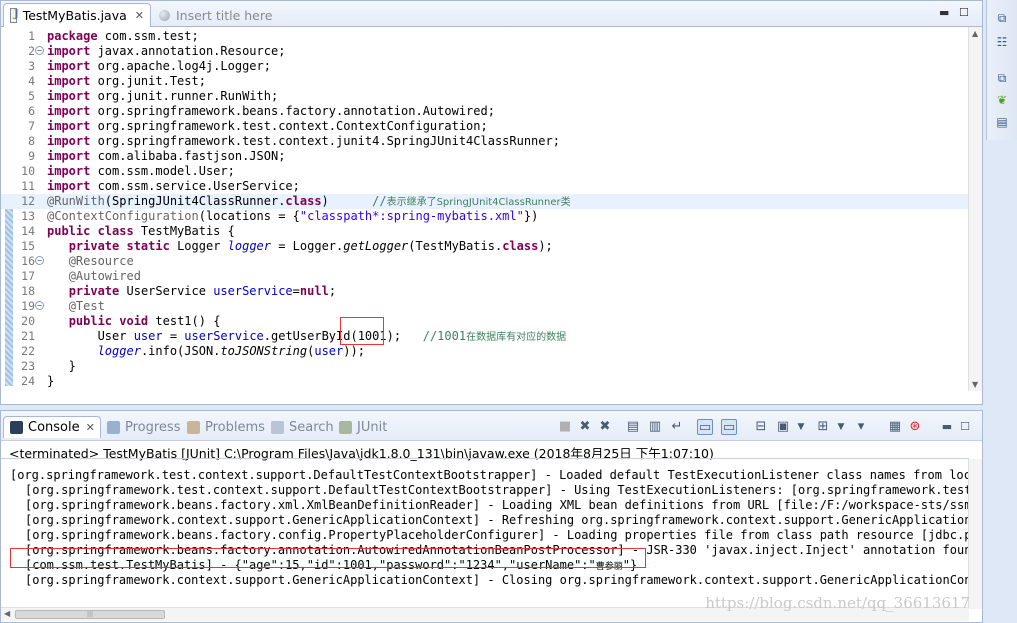  Describe the element at coordinates (28, 246) in the screenshot. I see `line-number: 15` at that location.